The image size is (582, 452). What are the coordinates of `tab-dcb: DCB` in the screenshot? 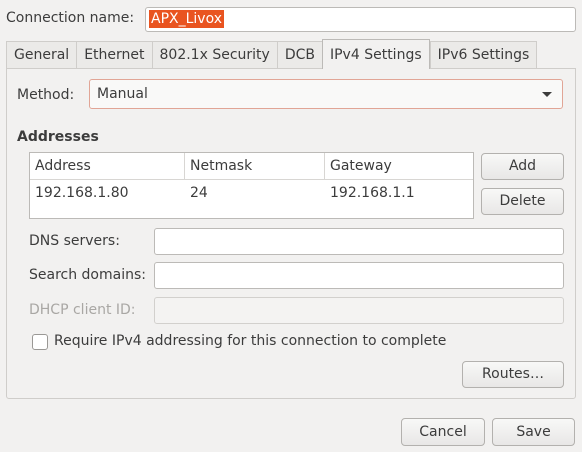 It's located at (299, 55).